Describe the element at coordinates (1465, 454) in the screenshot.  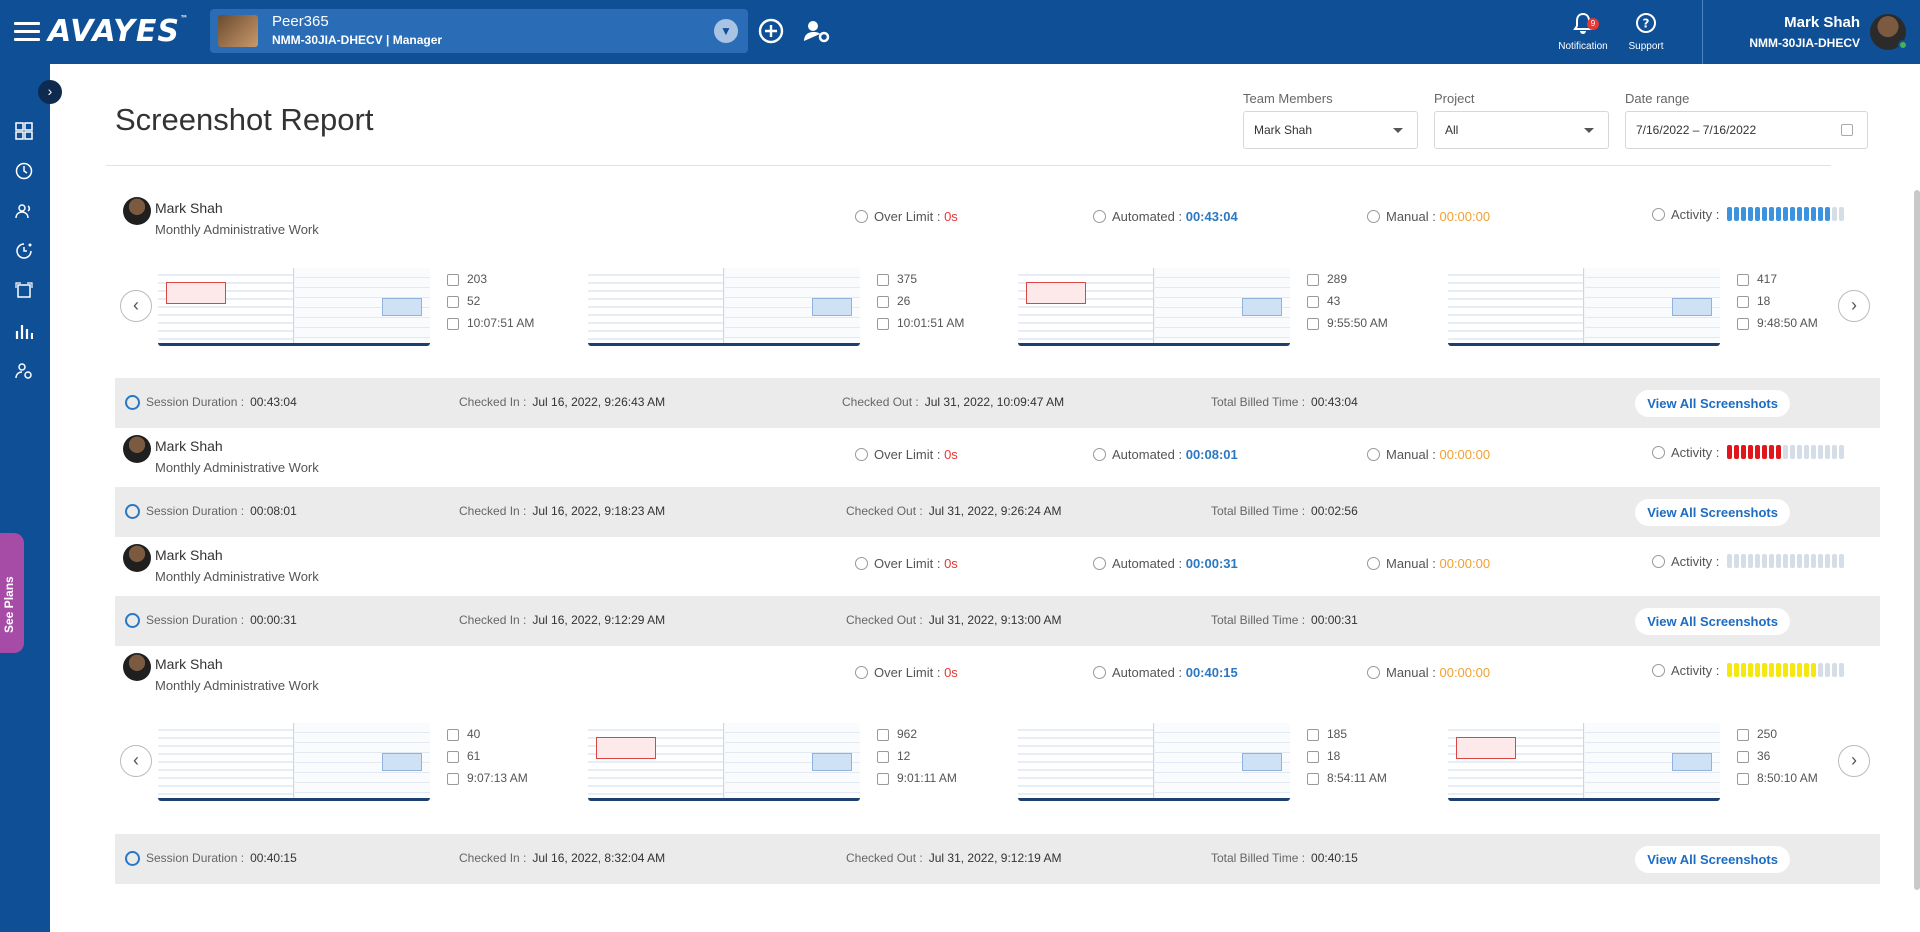
I see `manual-value: 00:00:00` at that location.